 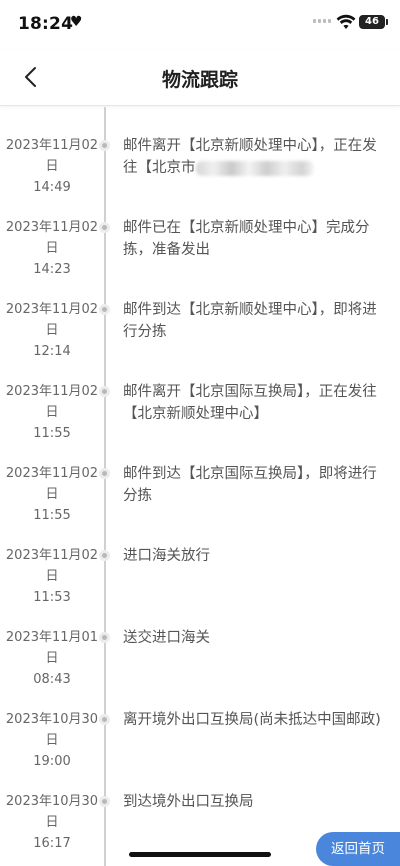 I want to click on timeline-event: 2023年10月30日 19:00 离开境外出口互换局(尚未抵达中国邮政), so click(x=200, y=725).